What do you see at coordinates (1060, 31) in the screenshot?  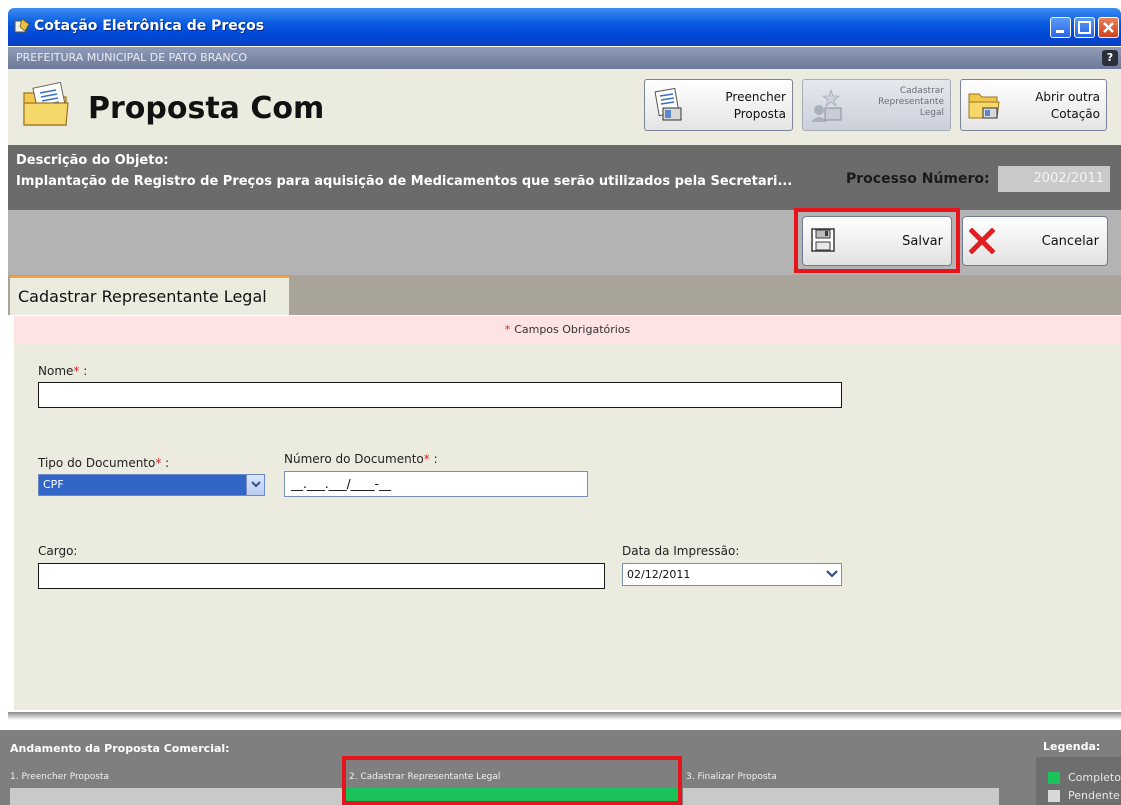 I see `minimize-icon` at bounding box center [1060, 31].